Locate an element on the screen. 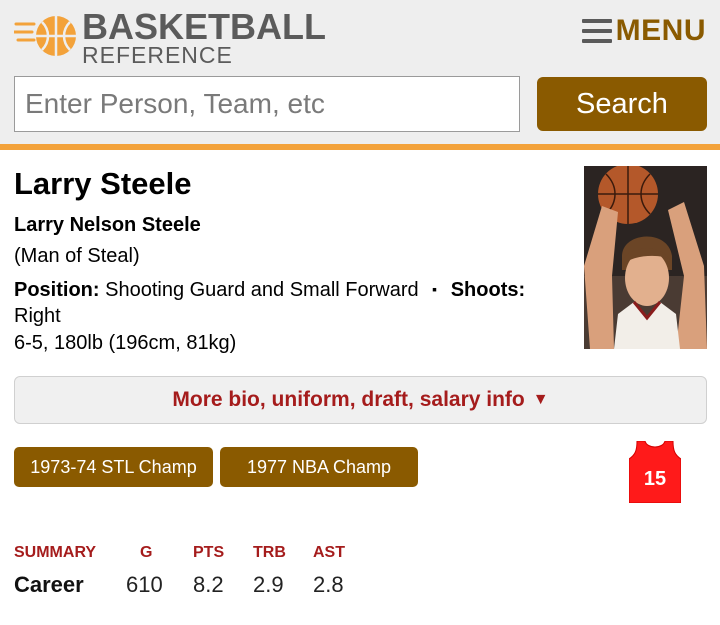  more-bio-label: More bio, uniform, draft, salary info is located at coordinates (348, 399).